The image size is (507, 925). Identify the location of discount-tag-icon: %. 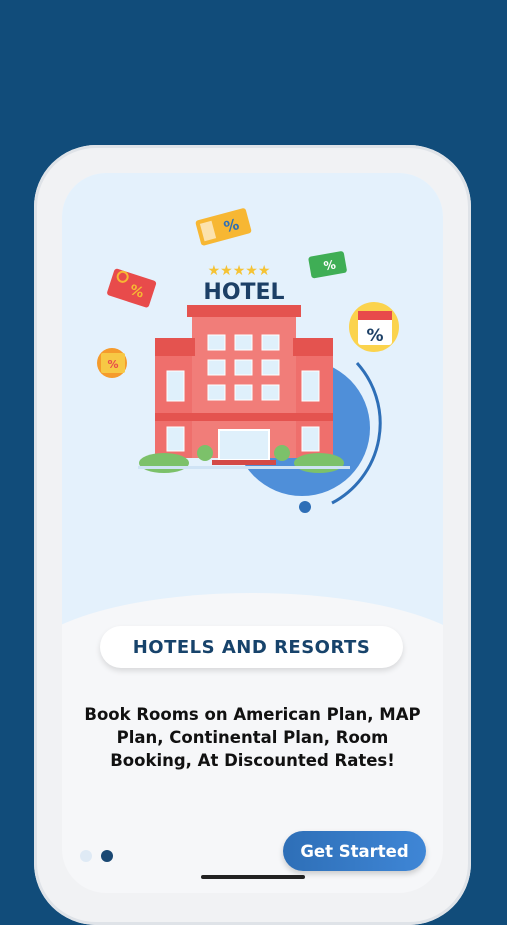
(112, 363).